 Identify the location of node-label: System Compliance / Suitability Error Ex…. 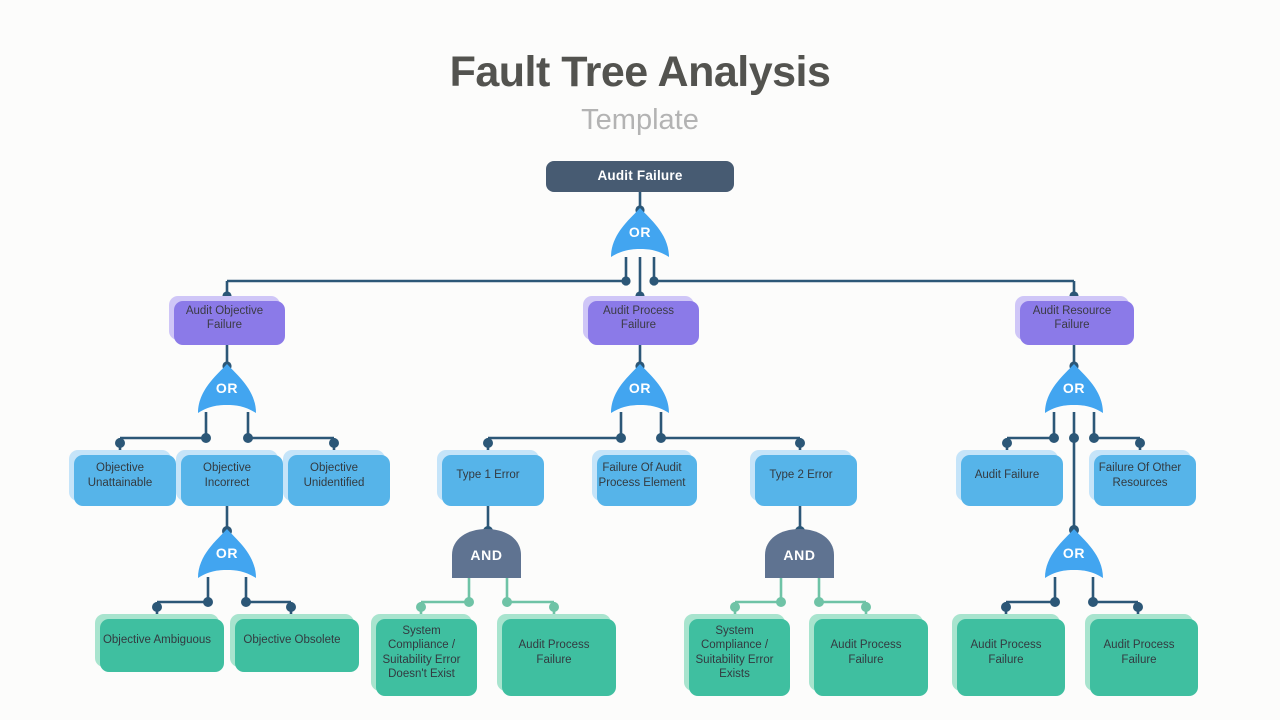
(734, 652).